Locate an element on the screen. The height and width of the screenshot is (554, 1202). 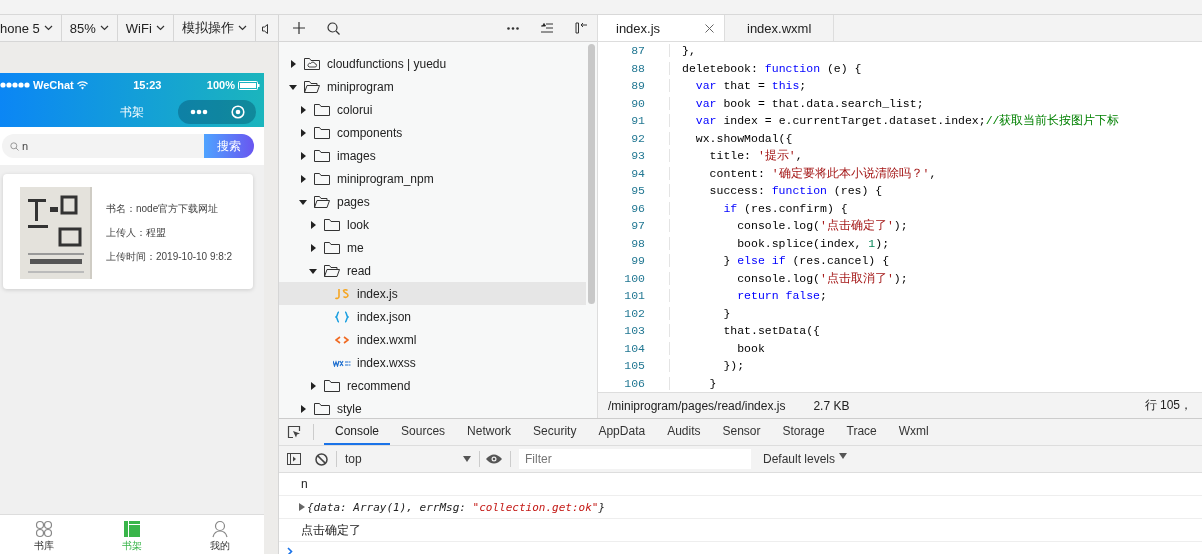
search-icon is located at coordinates (333, 28).